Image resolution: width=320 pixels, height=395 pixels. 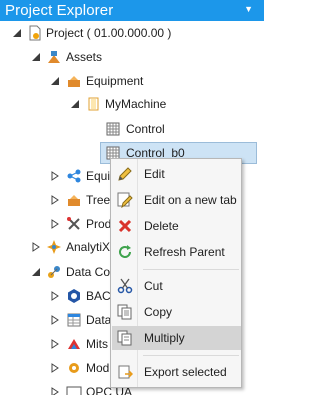 I want to click on data-table-icon, so click(x=74, y=320).